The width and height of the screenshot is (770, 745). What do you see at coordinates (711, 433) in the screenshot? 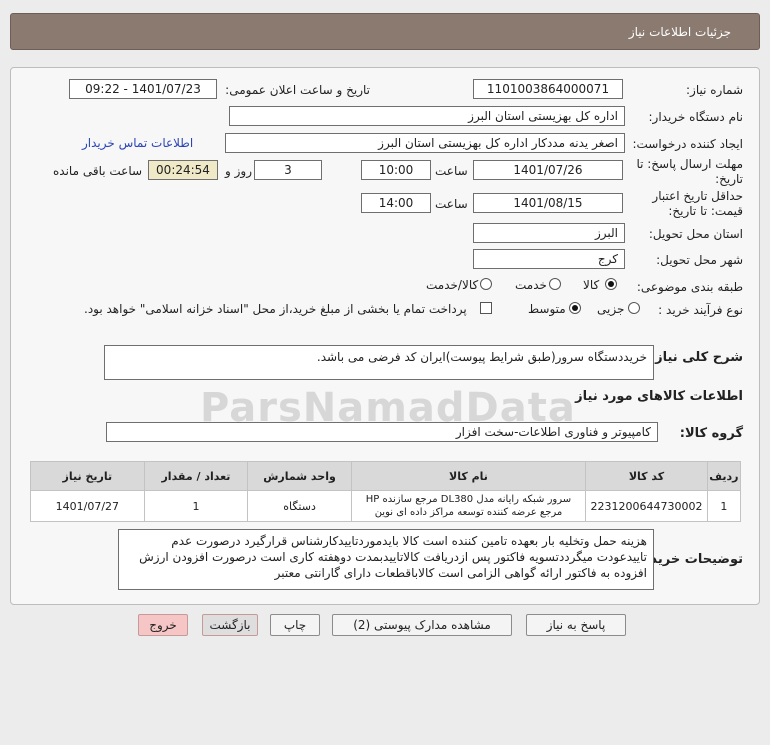
I see `goods-group-label: گروه کالا:` at bounding box center [711, 433].